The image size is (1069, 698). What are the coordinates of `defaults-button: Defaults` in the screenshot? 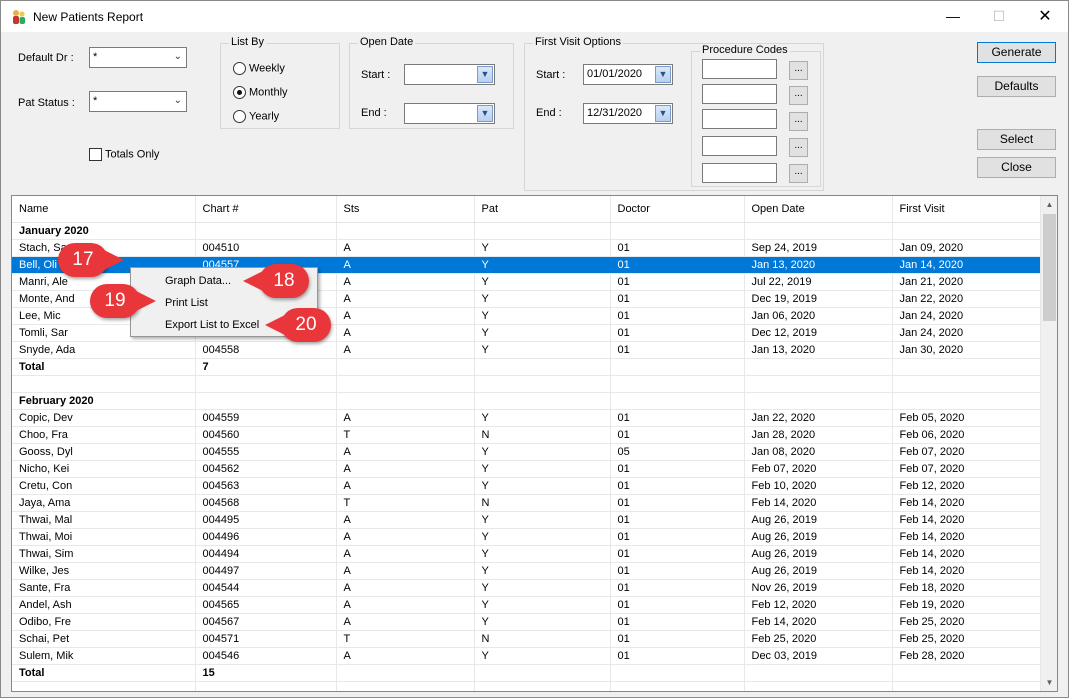 It's located at (1016, 86).